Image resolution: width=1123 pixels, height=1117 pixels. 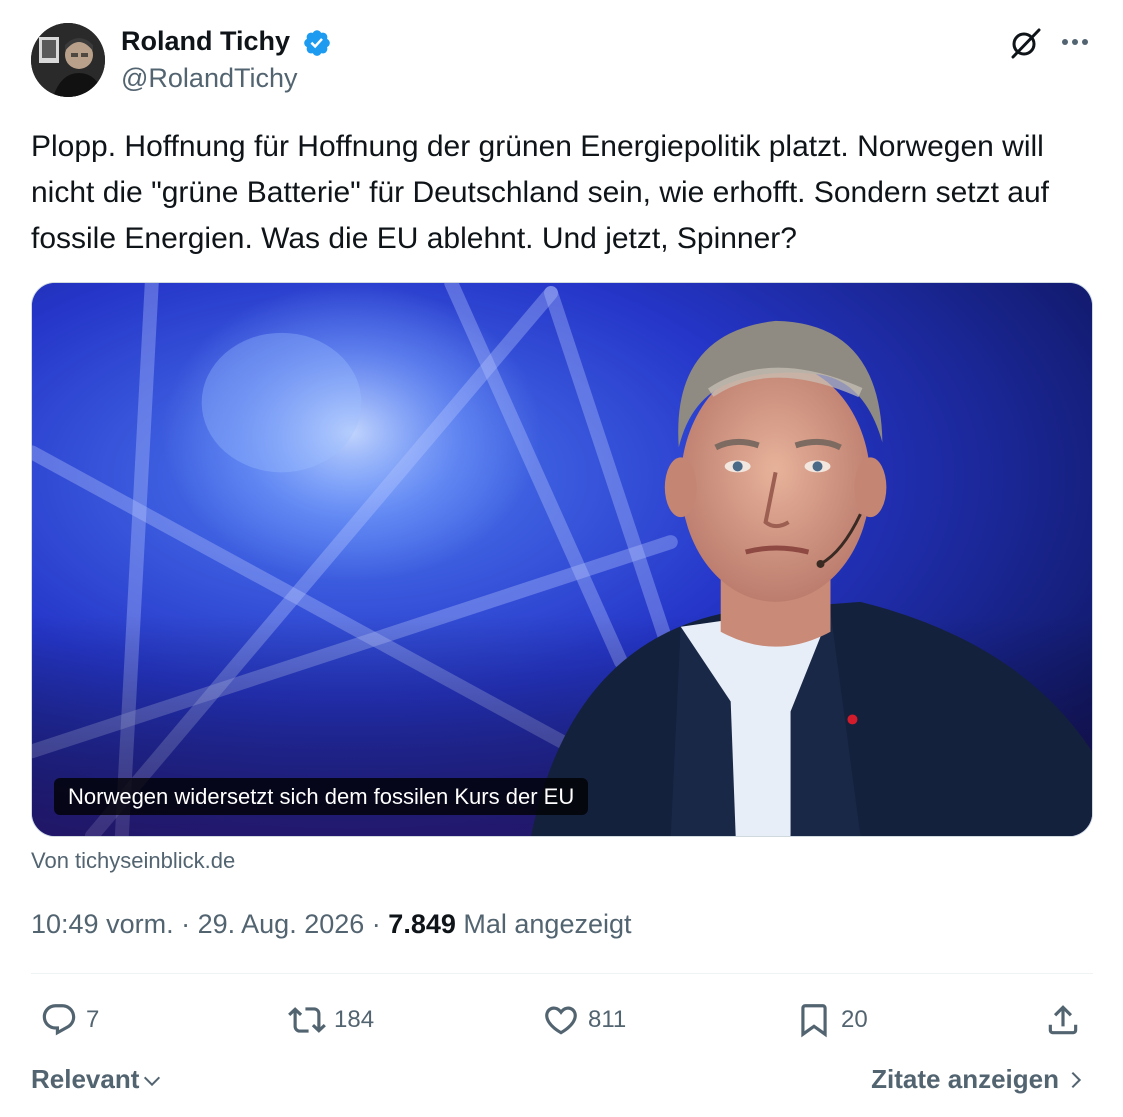 I want to click on tweet-date: 29. Aug. 2026, so click(x=281, y=924).